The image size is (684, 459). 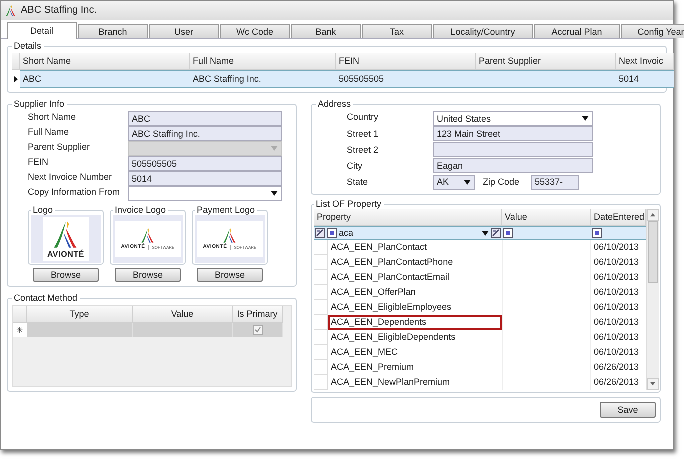 I want to click on column-header: Full Name, so click(x=263, y=61).